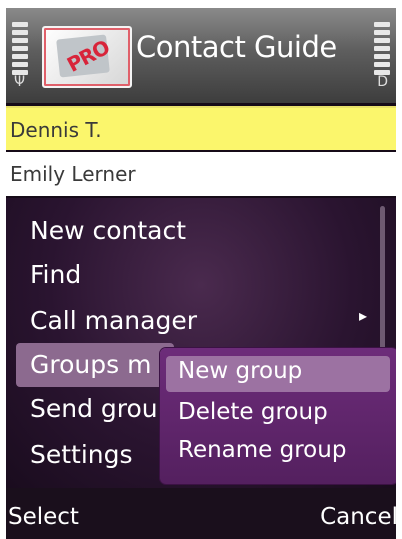 The width and height of the screenshot is (402, 539). Describe the element at coordinates (201, 174) in the screenshot. I see `contact-item-emily: Emily Lerner` at that location.